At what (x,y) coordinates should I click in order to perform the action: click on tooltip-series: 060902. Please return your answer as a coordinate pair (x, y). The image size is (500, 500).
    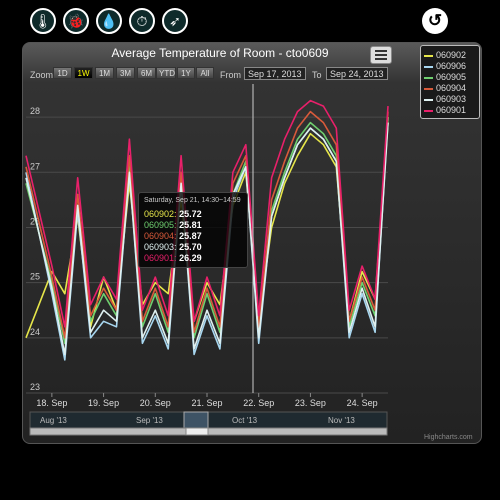
    Looking at the image, I should click on (159, 214).